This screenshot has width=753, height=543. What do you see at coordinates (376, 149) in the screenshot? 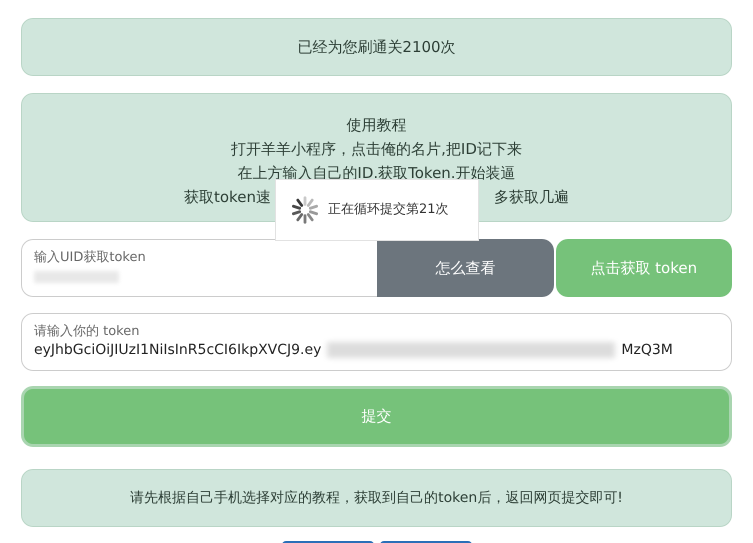
I see `tutorial-line: 打开羊羊小程序，点击俺的名片,把ID记下来` at bounding box center [376, 149].